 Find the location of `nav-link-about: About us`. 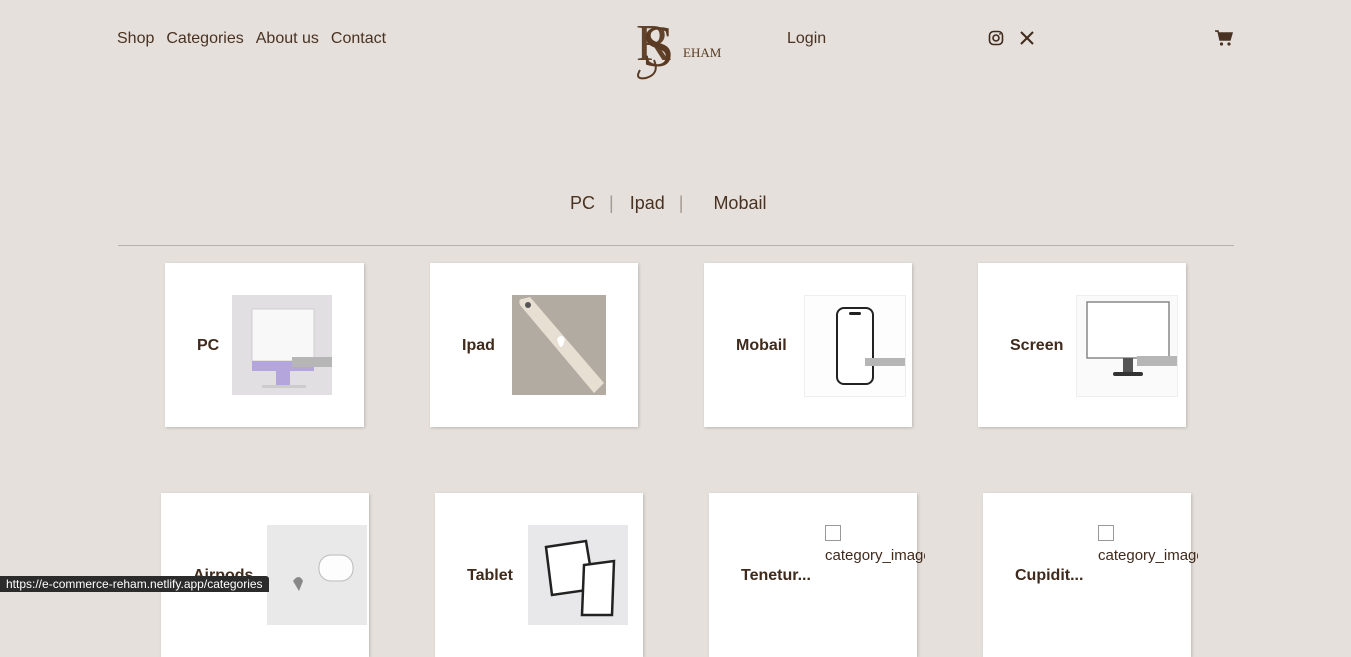

nav-link-about: About us is located at coordinates (287, 39).